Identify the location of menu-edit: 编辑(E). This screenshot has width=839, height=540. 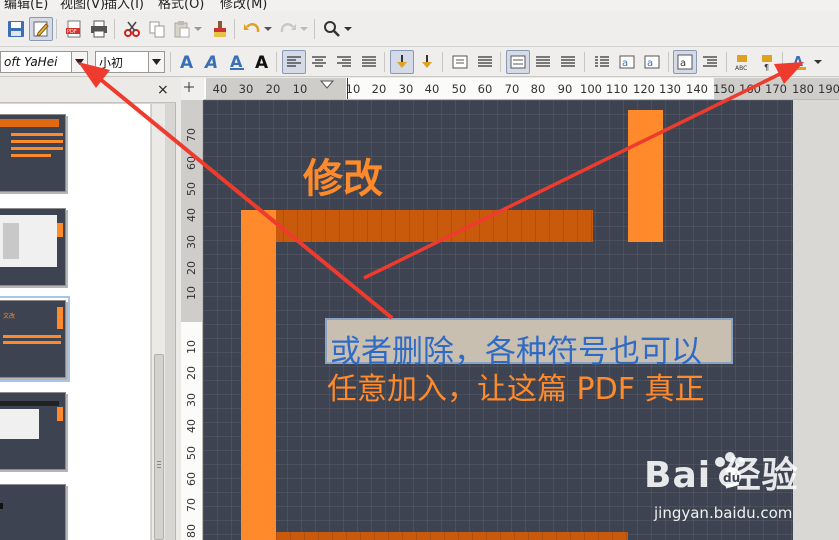
(26, 5).